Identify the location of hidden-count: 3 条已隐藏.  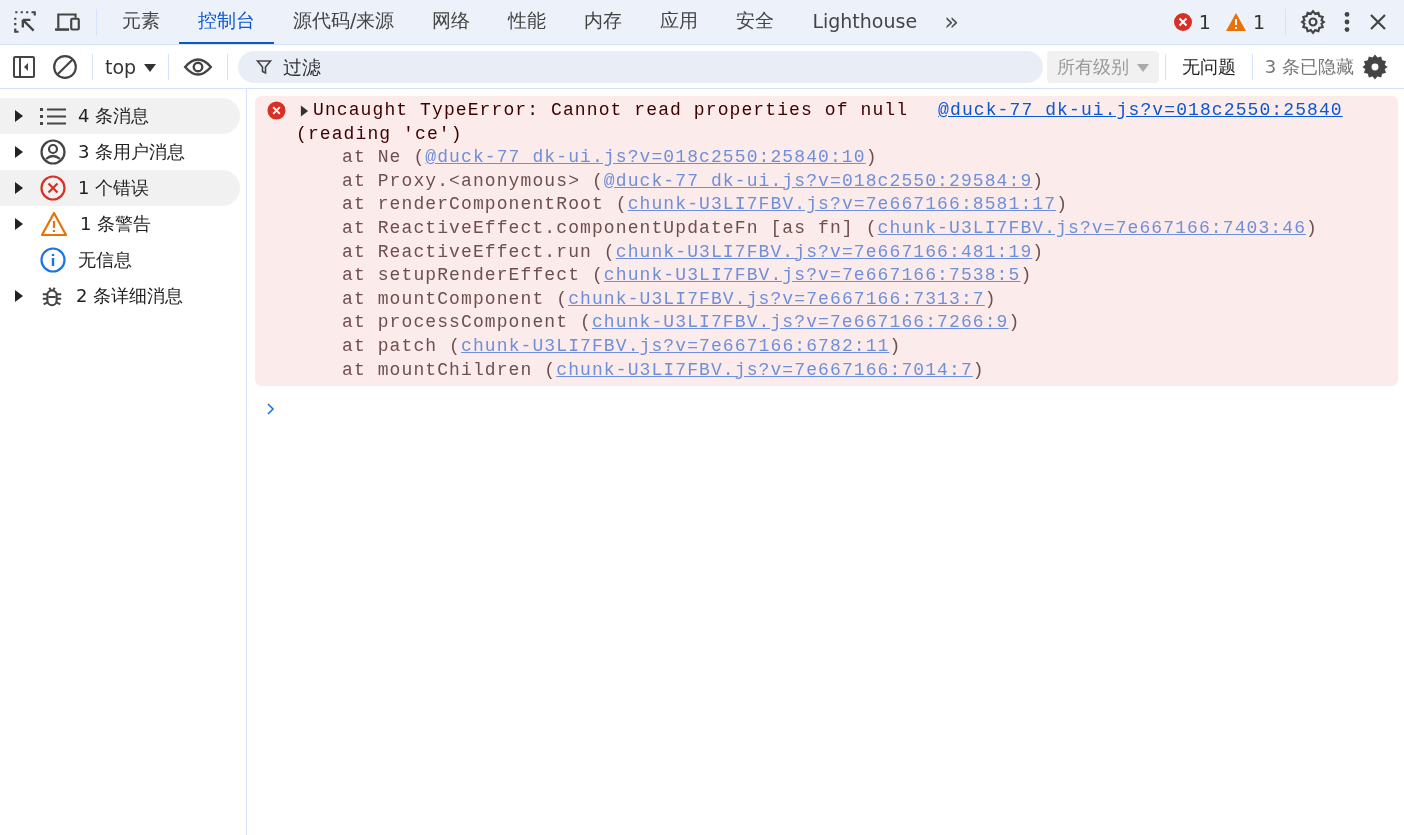
(1309, 66).